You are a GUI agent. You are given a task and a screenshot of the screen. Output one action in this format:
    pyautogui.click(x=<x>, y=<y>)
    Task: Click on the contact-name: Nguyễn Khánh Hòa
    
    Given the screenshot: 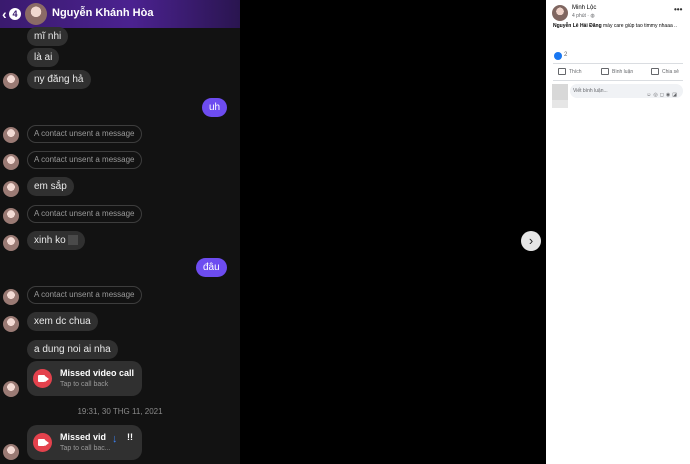 What is the action you would take?
    pyautogui.click(x=102, y=13)
    